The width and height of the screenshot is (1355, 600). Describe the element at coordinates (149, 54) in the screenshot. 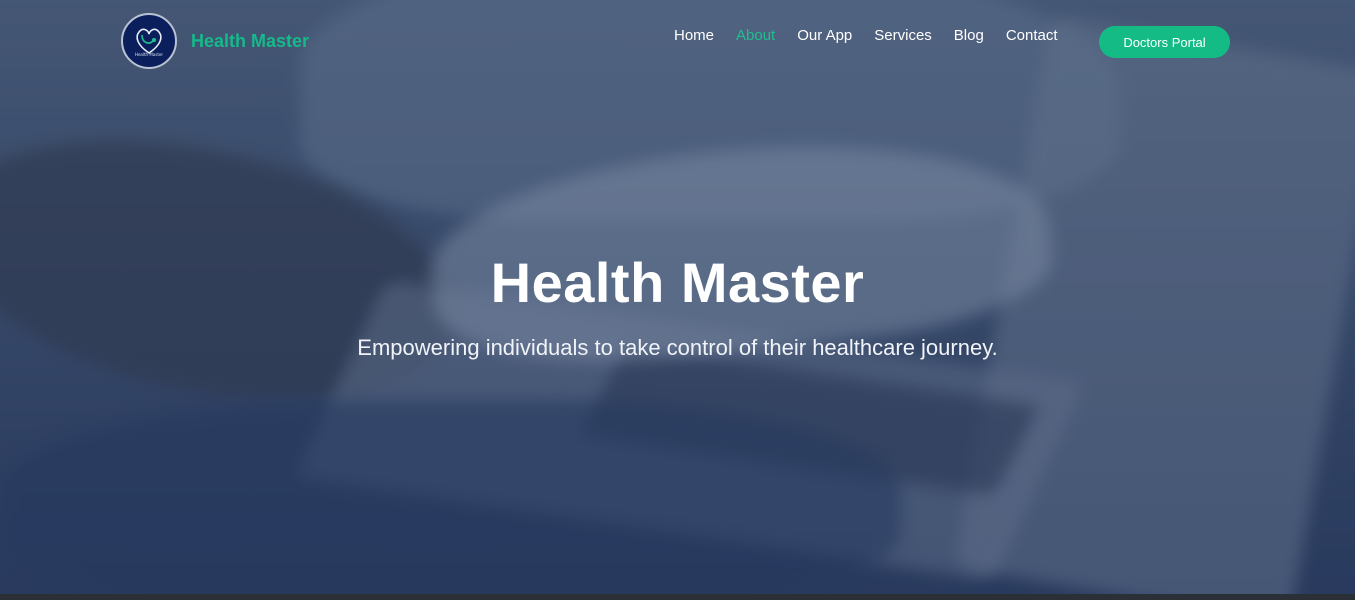

I see `logo-caption: Health Master` at that location.